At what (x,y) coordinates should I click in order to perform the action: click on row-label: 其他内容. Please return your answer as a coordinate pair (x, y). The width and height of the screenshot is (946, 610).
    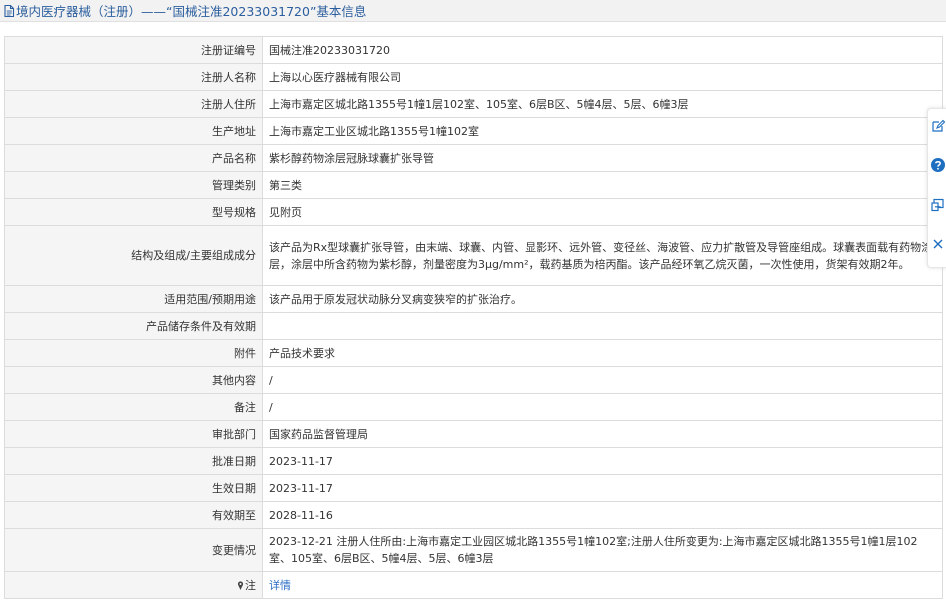
    Looking at the image, I should click on (133, 380).